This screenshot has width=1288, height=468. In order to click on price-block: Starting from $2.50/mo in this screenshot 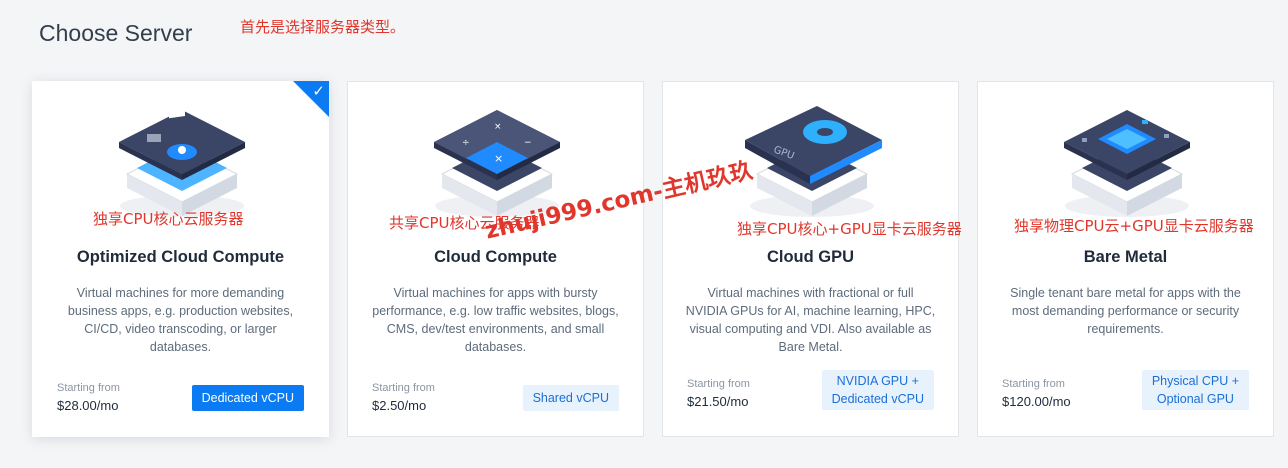, I will do `click(403, 397)`.